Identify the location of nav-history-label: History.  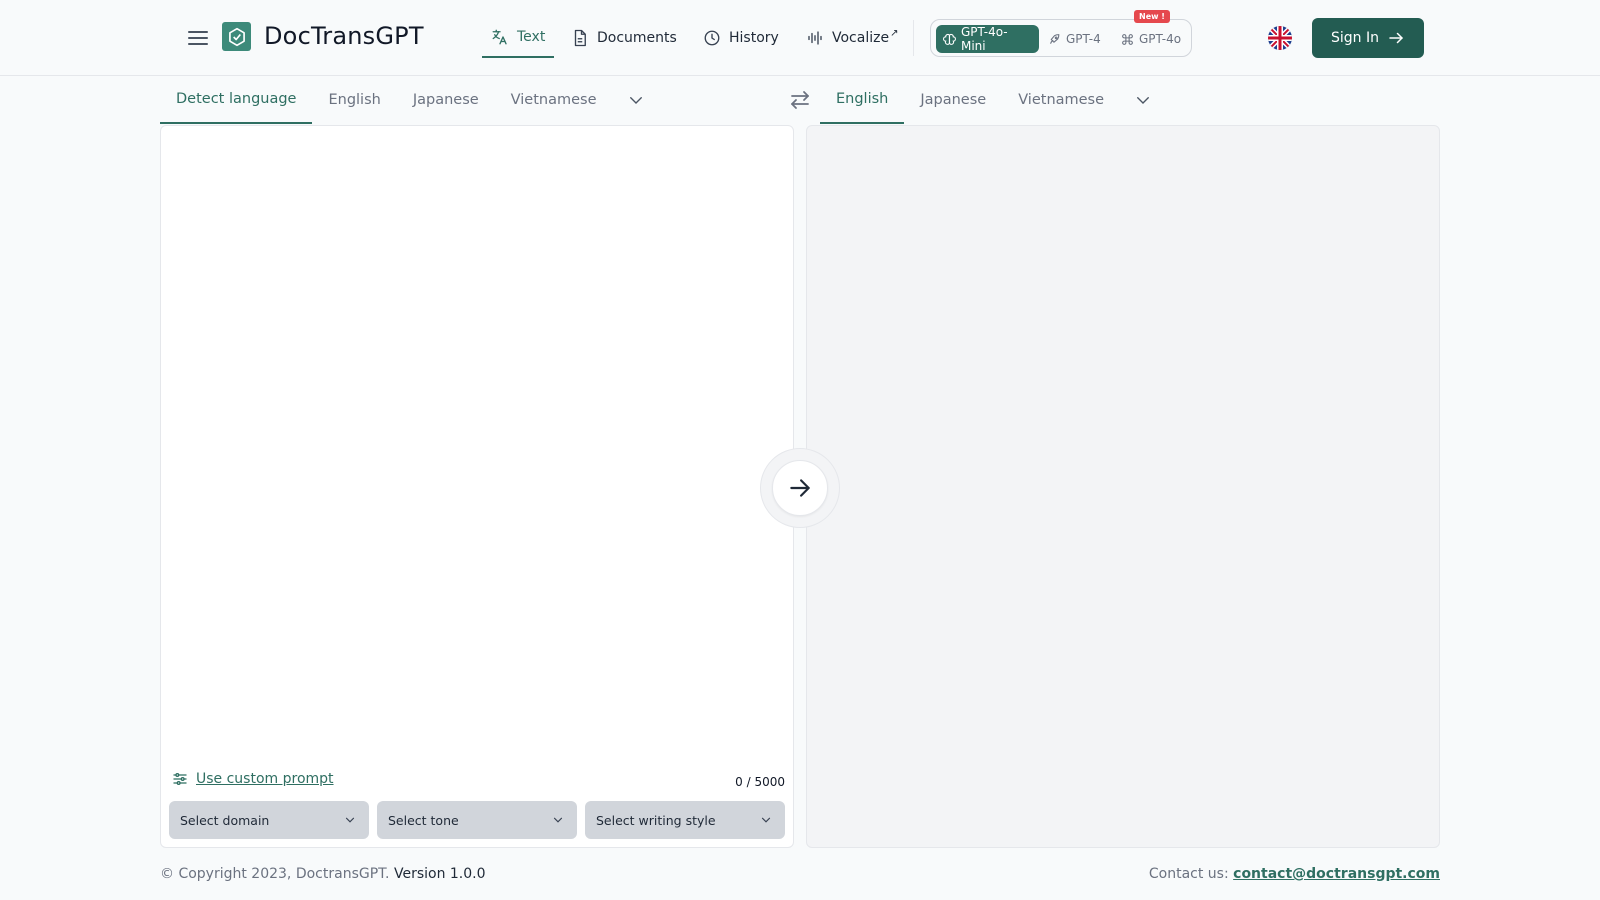
(754, 38).